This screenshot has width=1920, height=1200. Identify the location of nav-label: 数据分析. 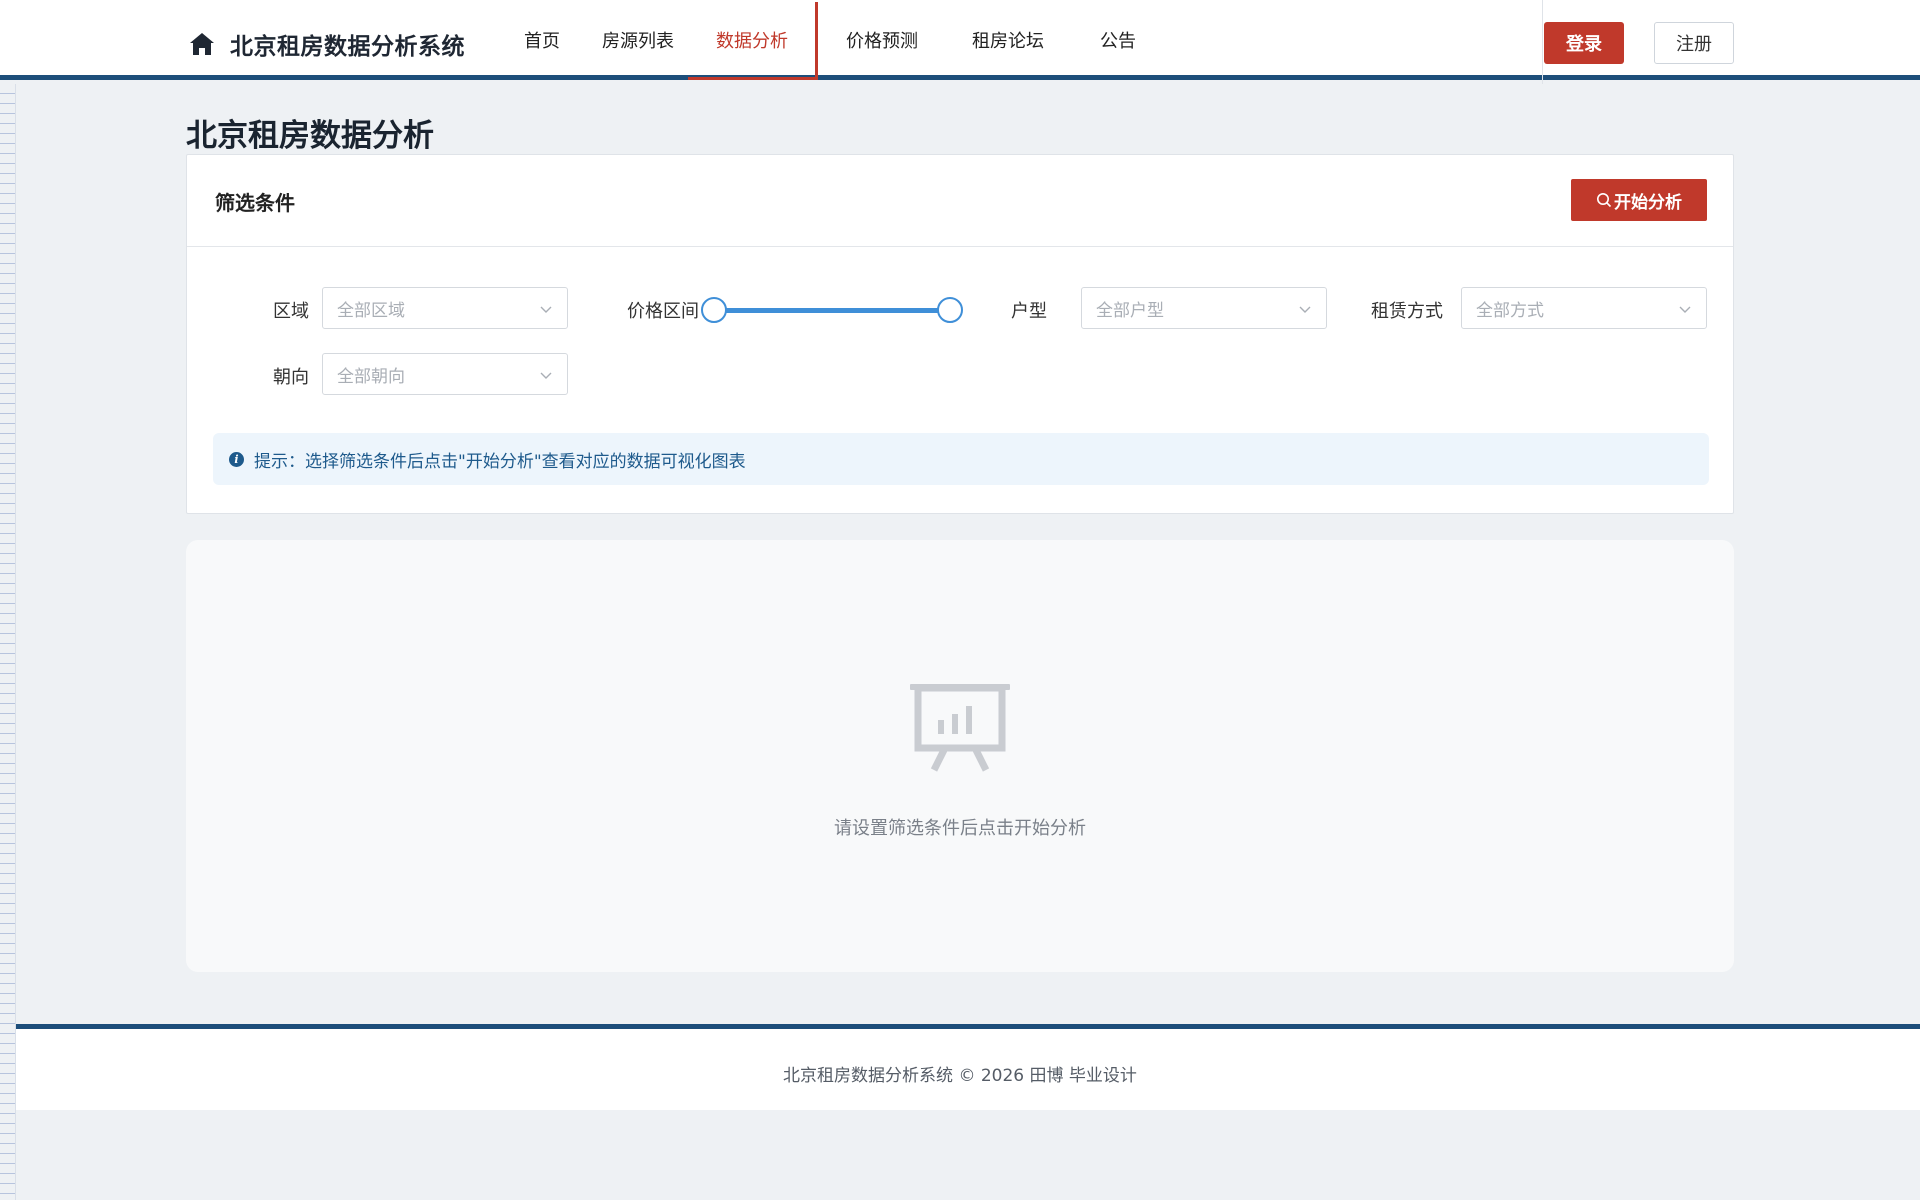
(752, 41).